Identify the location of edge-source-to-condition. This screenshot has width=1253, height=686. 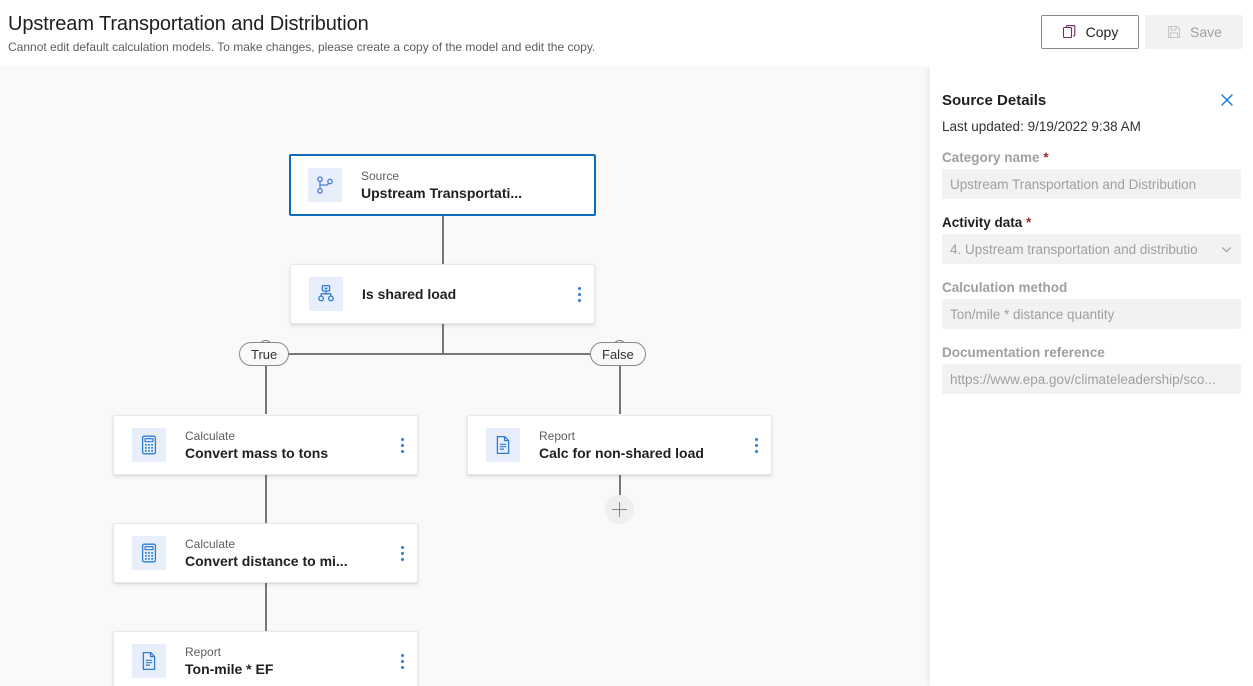
(443, 239).